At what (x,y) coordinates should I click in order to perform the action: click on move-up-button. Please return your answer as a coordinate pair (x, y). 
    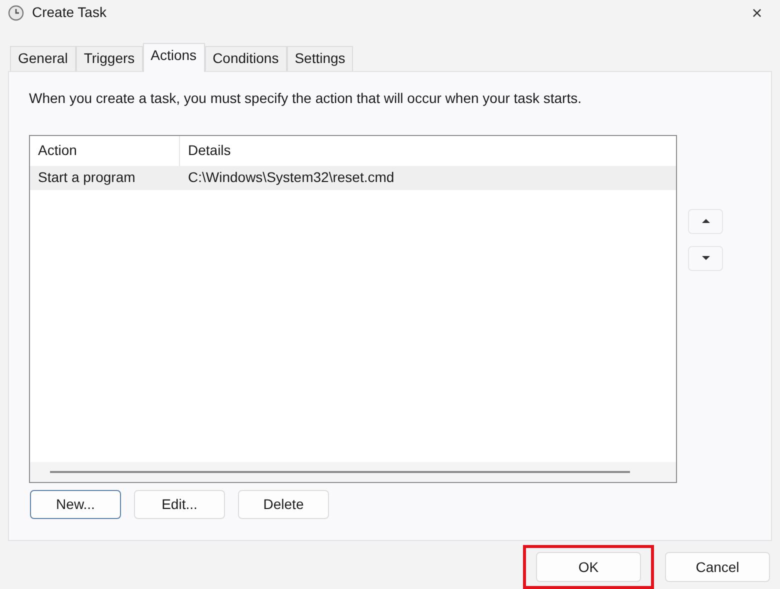
    Looking at the image, I should click on (705, 221).